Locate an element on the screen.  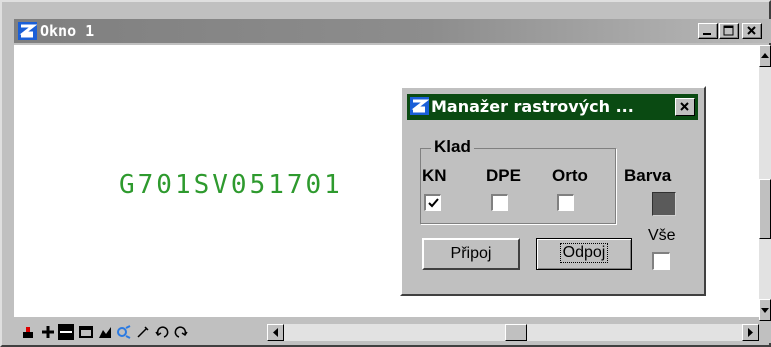
scroll-right-button is located at coordinates (750, 332).